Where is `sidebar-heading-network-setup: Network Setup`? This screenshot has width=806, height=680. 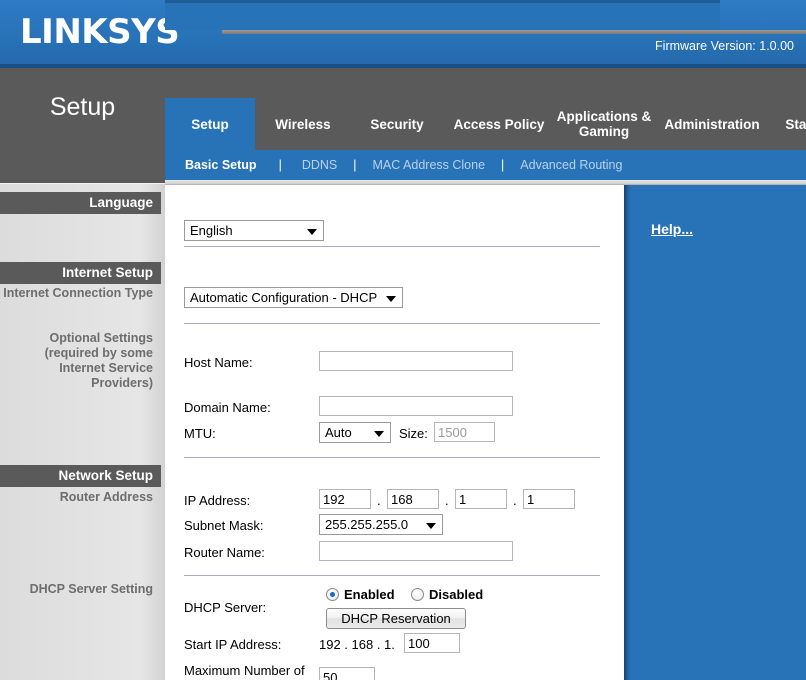
sidebar-heading-network-setup: Network Setup is located at coordinates (80, 476).